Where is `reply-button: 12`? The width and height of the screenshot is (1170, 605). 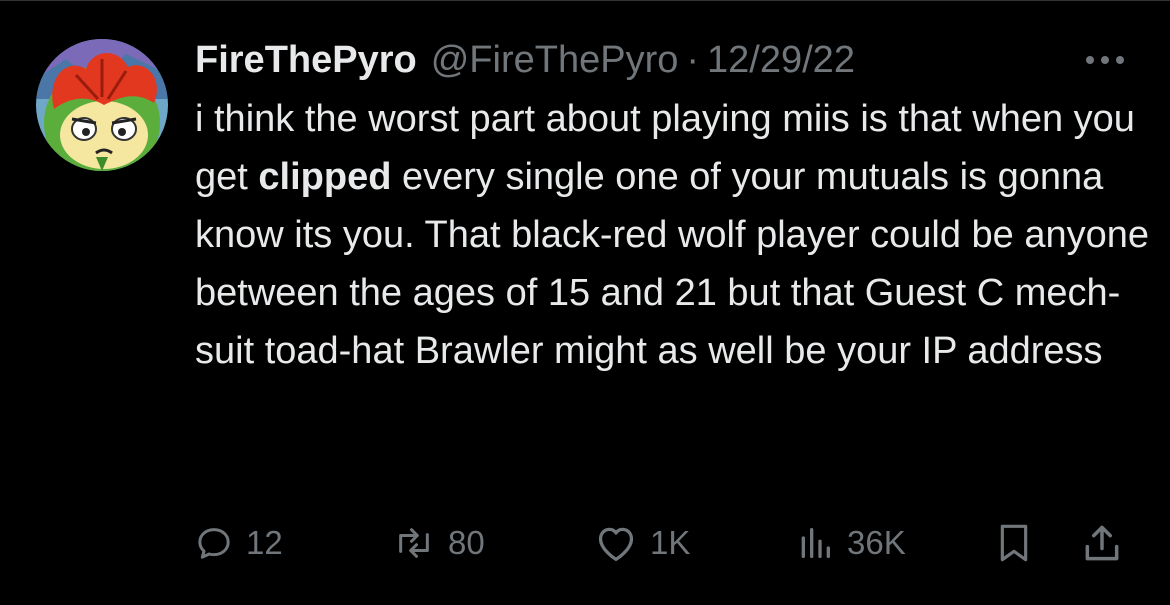
reply-button: 12 is located at coordinates (238, 543).